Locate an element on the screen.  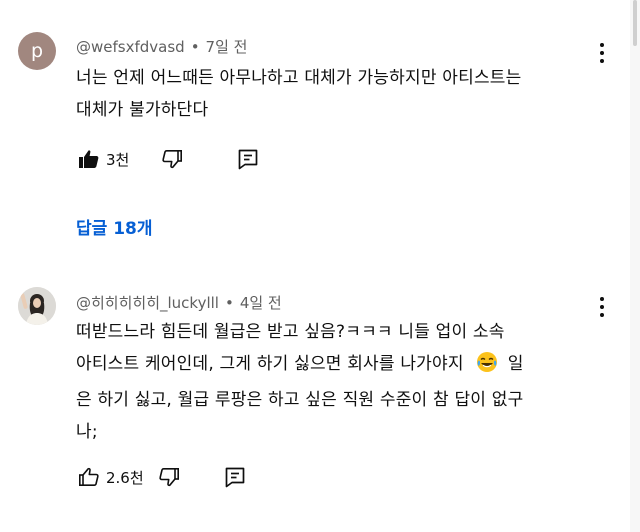
timestamp: 4일 전 is located at coordinates (261, 303).